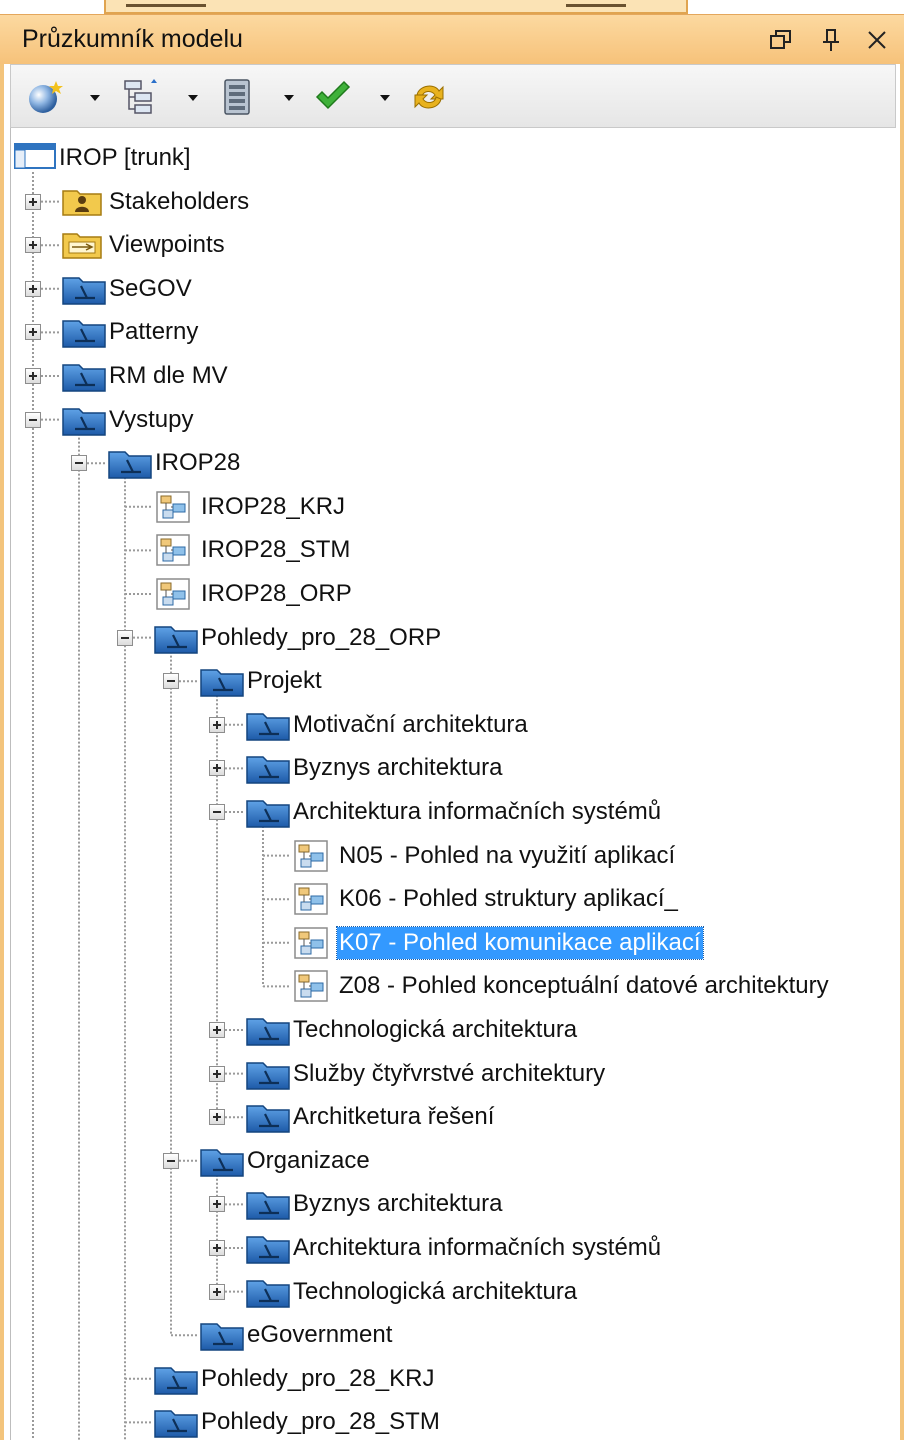 The image size is (904, 1444). I want to click on tree-node: IROP28_KRJ, so click(451, 507).